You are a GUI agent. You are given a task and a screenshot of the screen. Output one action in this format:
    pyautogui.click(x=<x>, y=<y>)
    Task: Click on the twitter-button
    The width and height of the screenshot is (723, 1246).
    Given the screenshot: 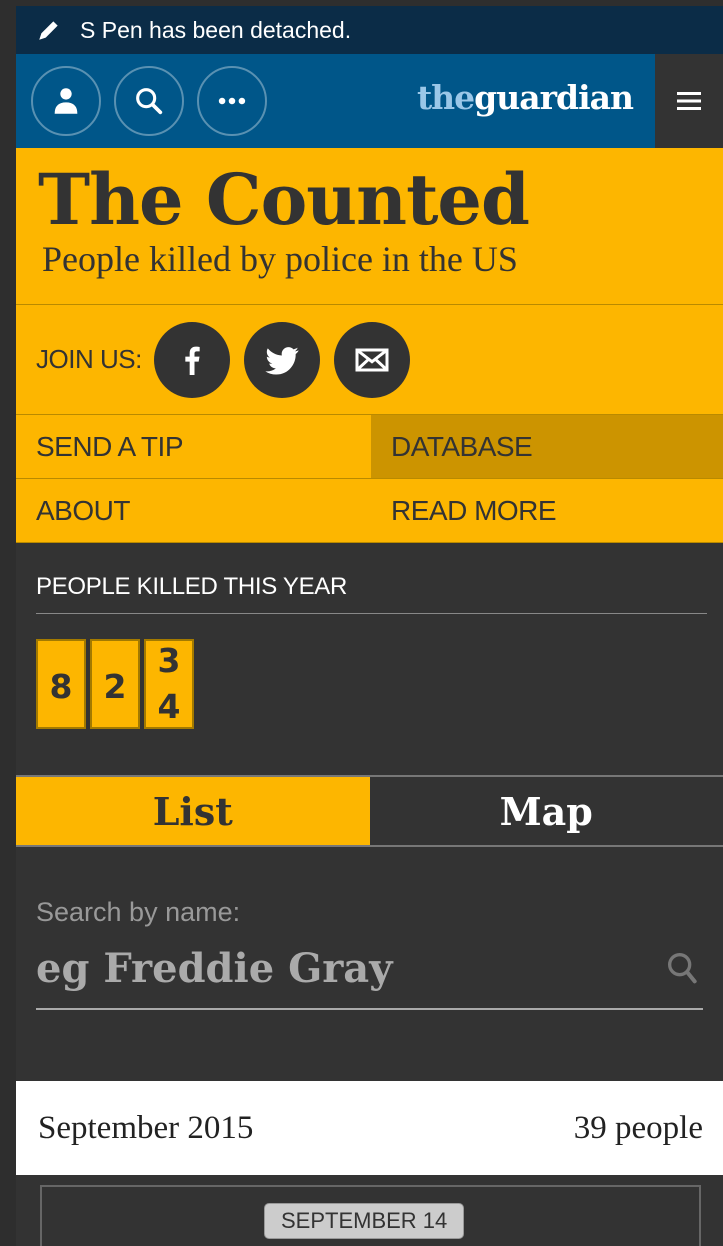 What is the action you would take?
    pyautogui.click(x=281, y=359)
    